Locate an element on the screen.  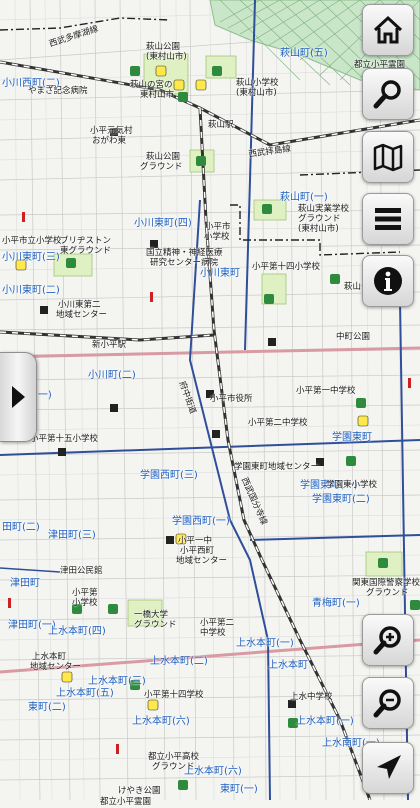
district-label: 上水本町(五) is located at coordinates (85, 693).